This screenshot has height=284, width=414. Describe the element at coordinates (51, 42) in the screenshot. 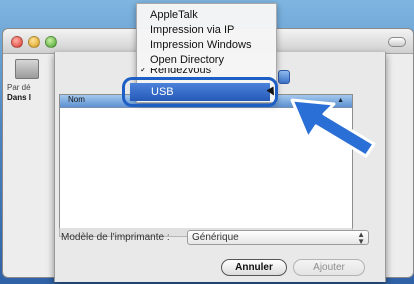

I see `zoom-button` at that location.